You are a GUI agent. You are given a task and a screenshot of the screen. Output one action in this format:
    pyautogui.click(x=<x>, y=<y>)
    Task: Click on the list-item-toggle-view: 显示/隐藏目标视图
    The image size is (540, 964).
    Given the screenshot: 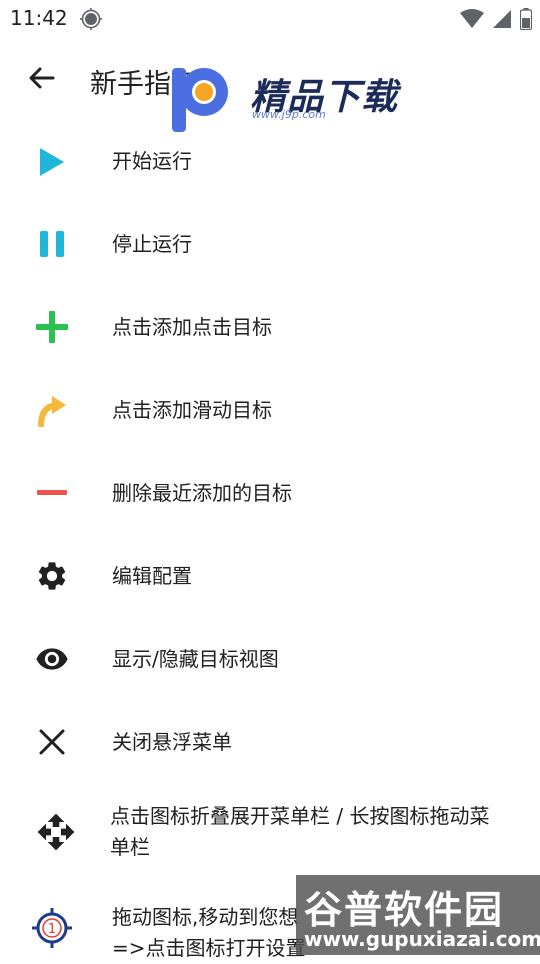 What is the action you would take?
    pyautogui.click(x=270, y=659)
    